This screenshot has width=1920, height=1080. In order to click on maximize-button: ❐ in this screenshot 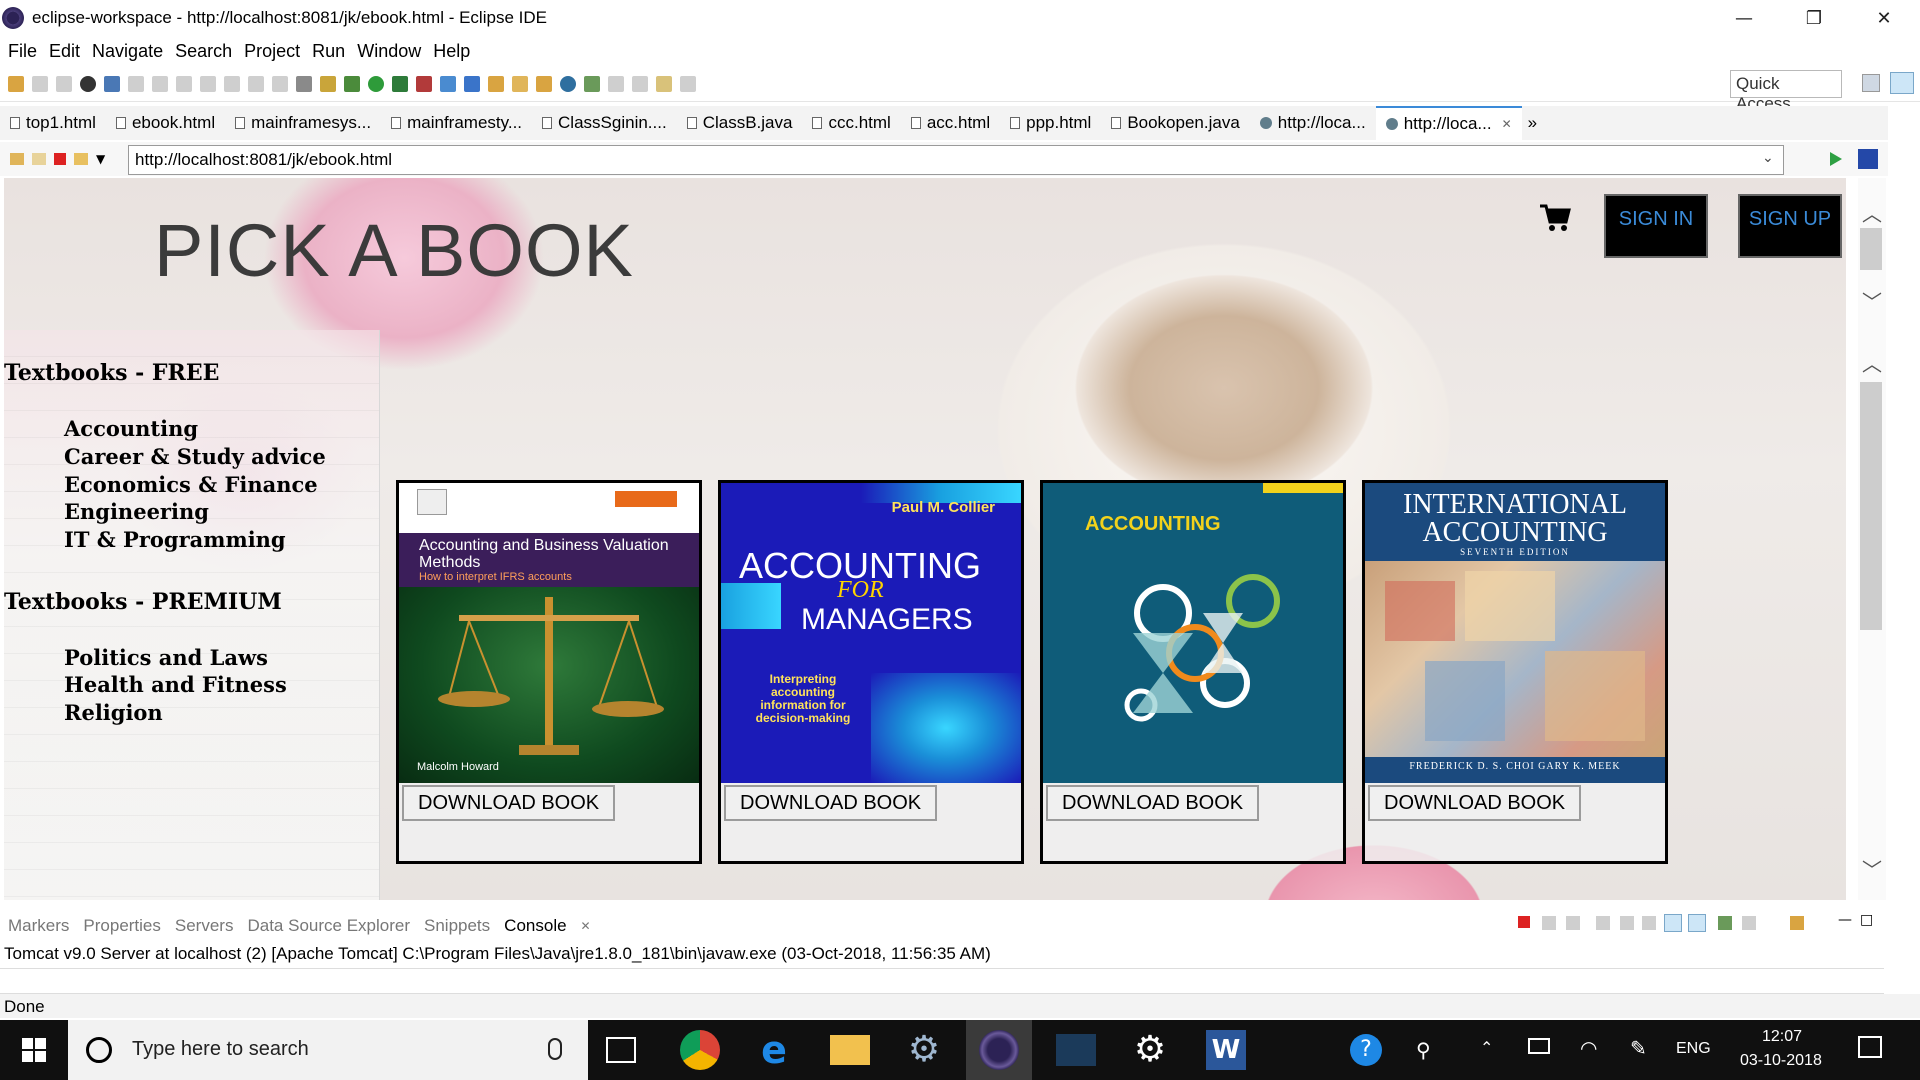, I will do `click(1814, 18)`.